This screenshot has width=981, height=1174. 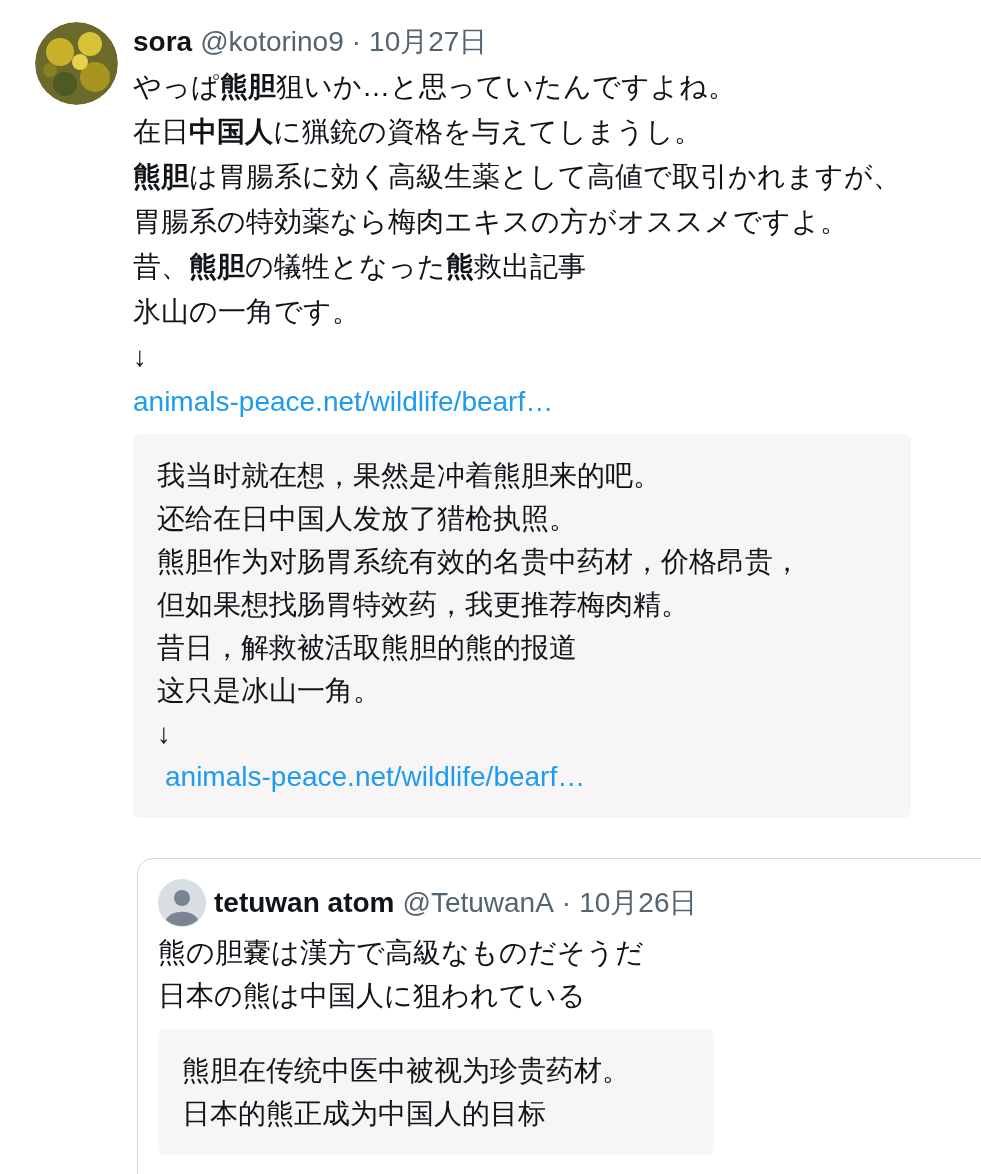 I want to click on translated-text: 我当时就在想，果然是冲着熊胆来的吧。, so click(x=409, y=476).